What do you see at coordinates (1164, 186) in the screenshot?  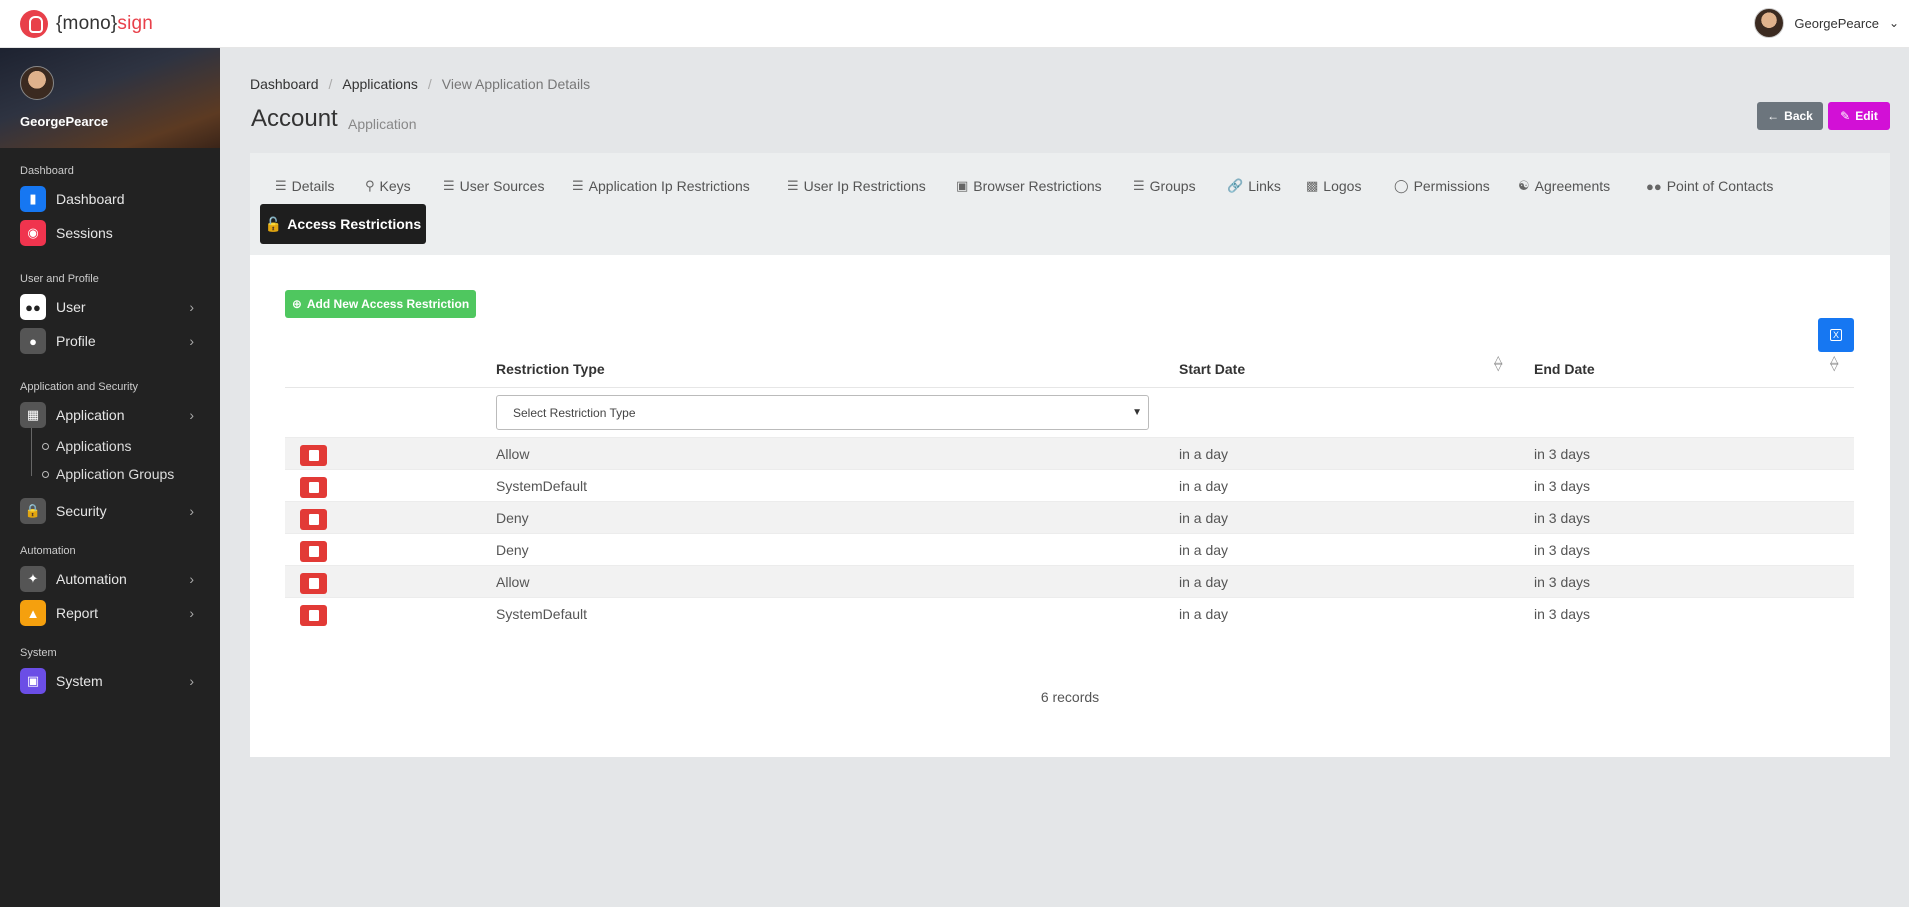 I see `tab-groups: ☰ Groups` at bounding box center [1164, 186].